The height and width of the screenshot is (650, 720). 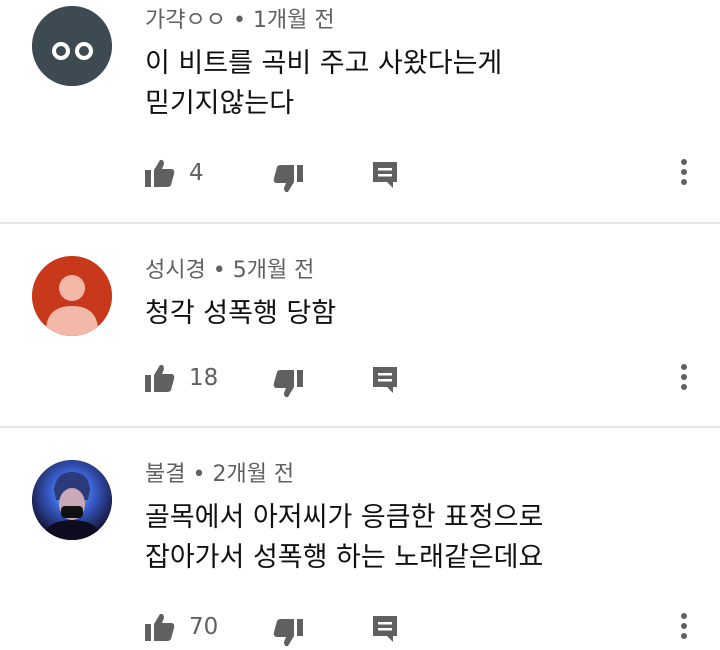 I want to click on comment-text-line: 이 비트를 곡비 주고 사왔다는게, so click(x=324, y=63).